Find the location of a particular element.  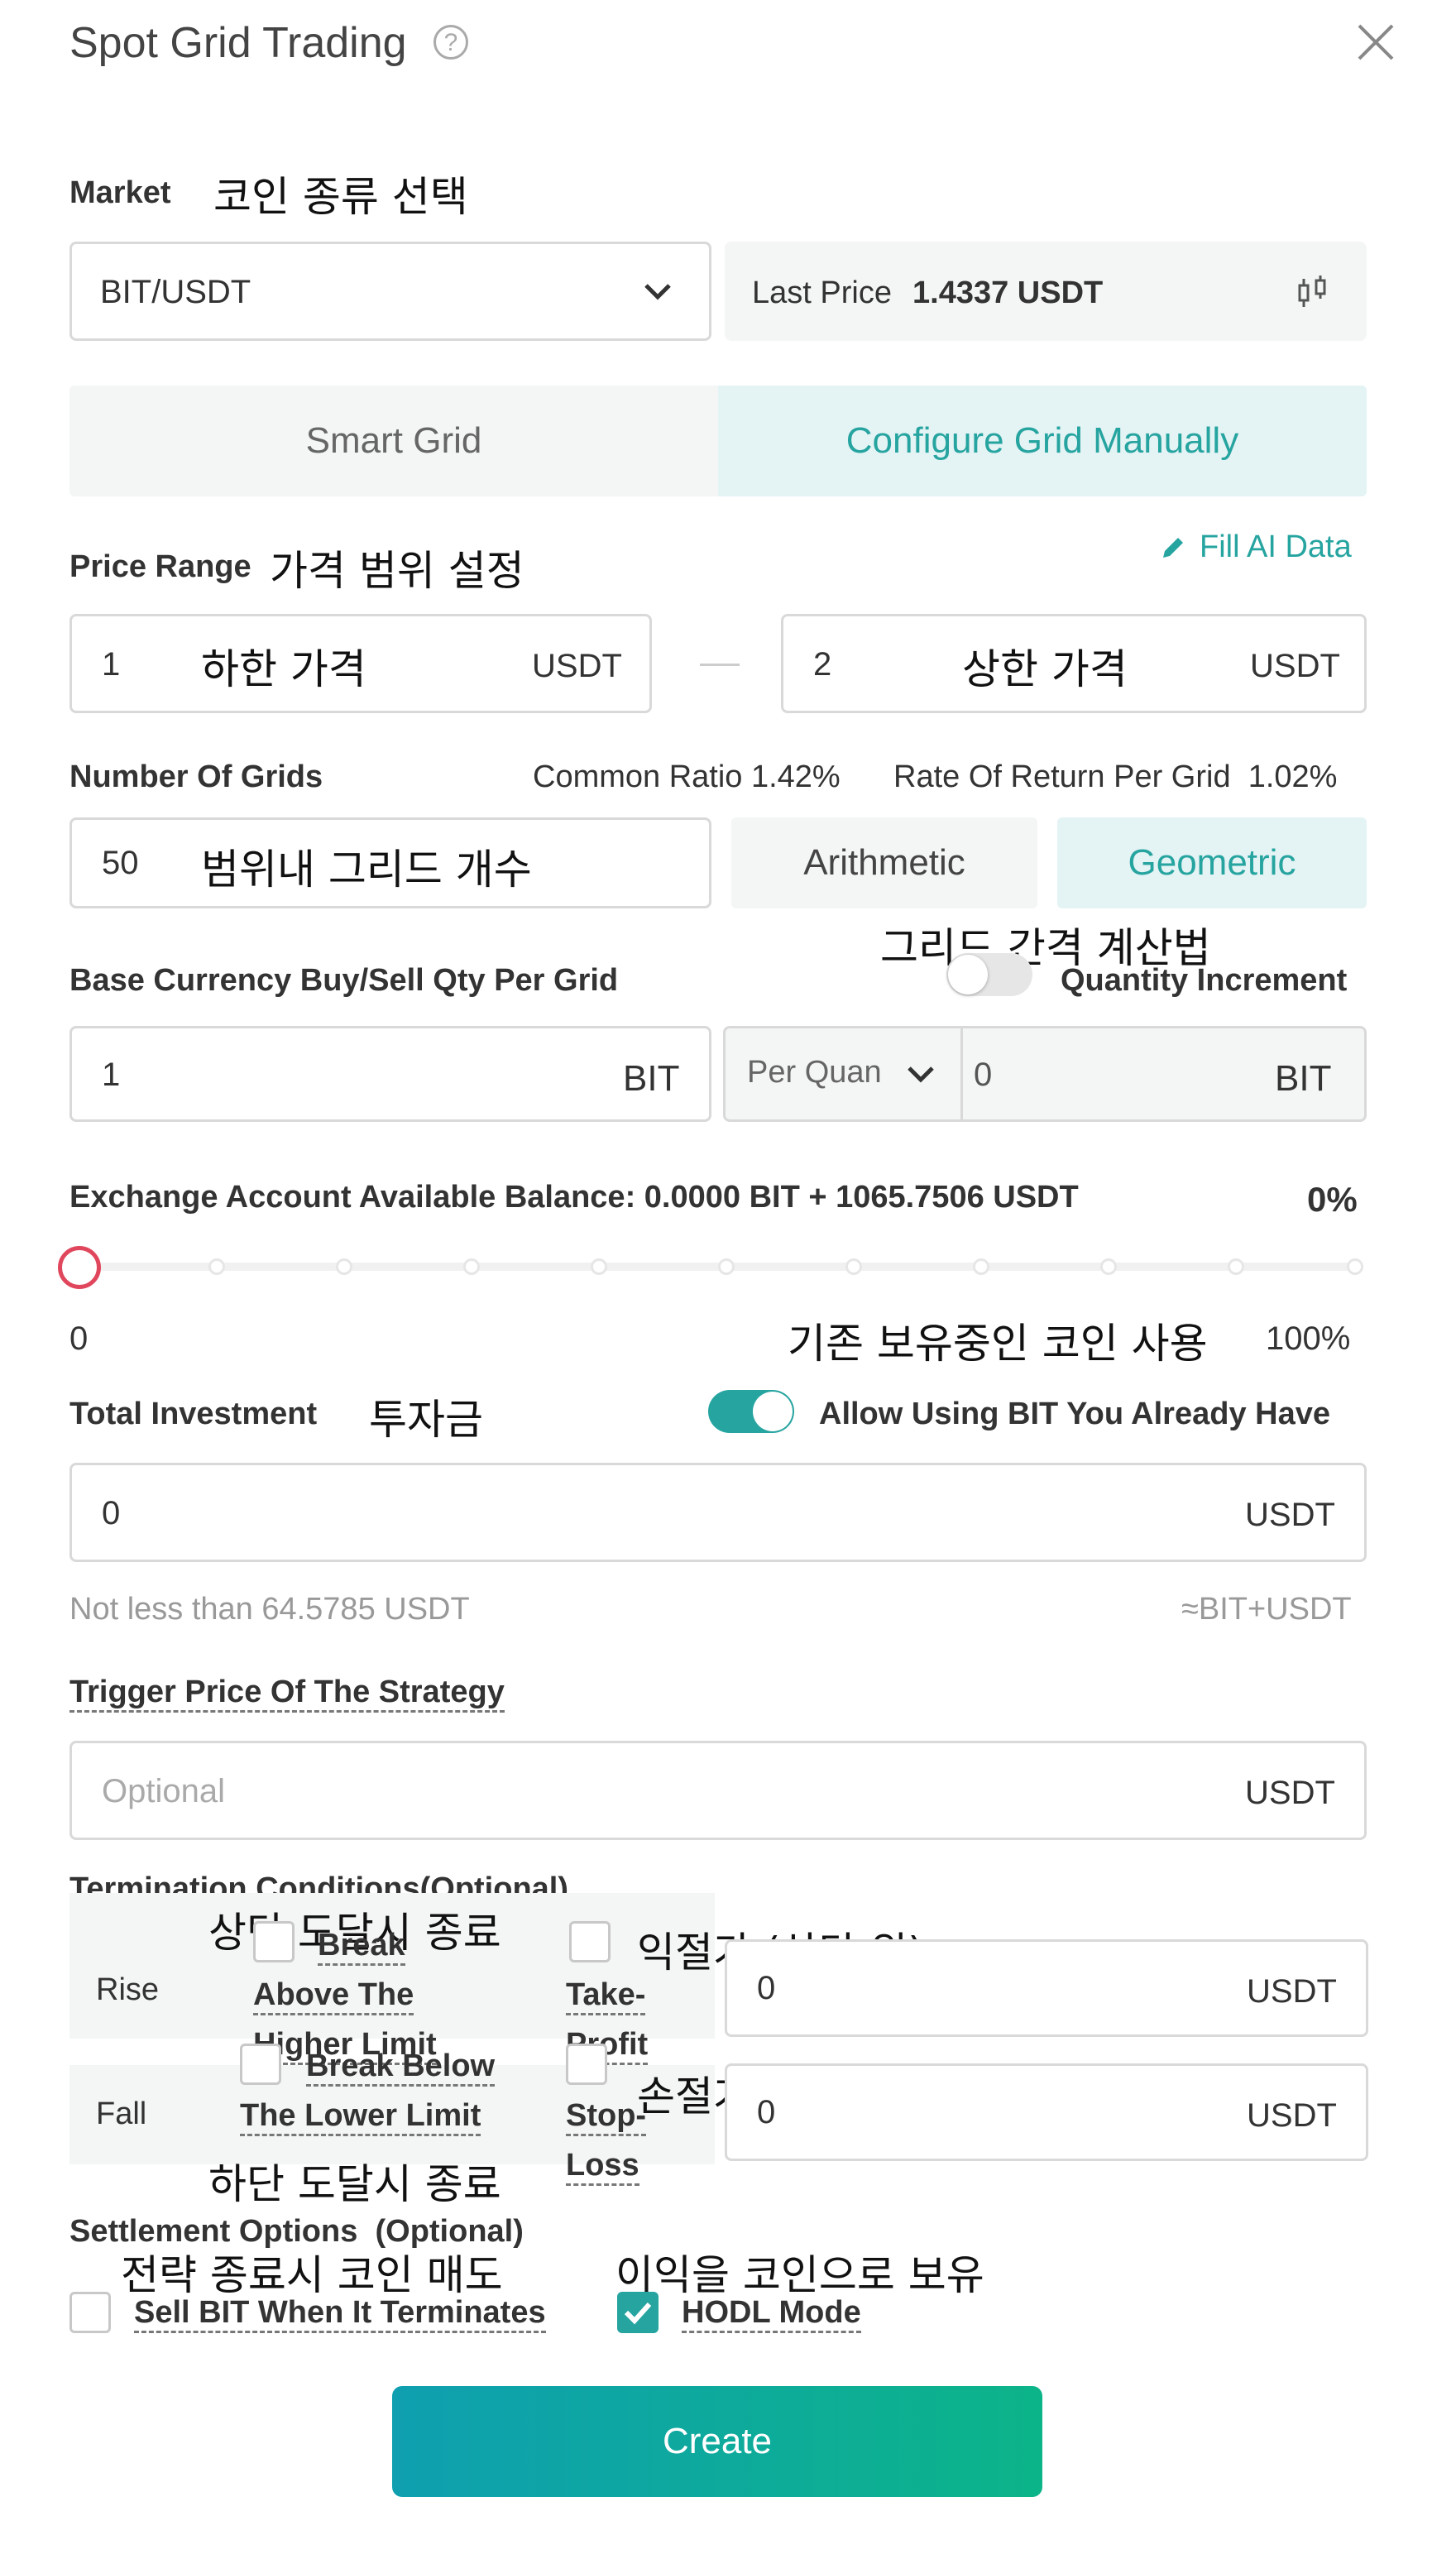

take-profit-checkbox is located at coordinates (590, 1941).